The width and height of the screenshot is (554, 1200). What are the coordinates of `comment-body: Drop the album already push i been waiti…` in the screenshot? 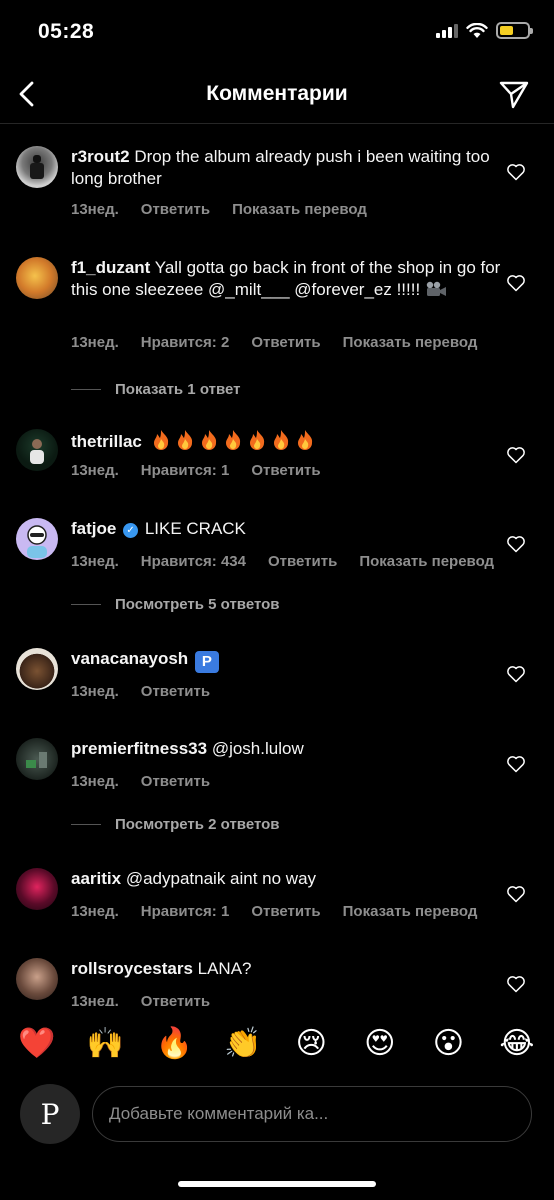 It's located at (280, 167).